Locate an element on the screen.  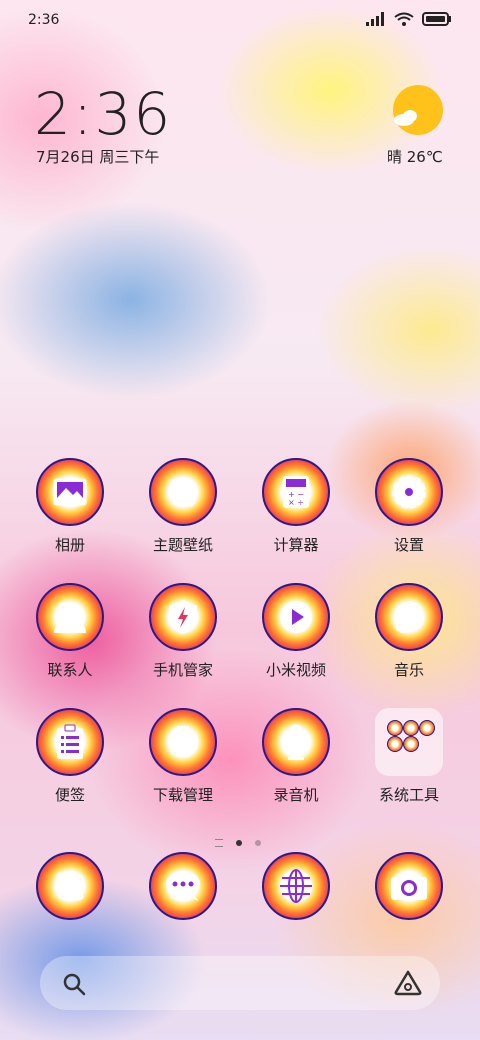
gear-icon is located at coordinates (409, 492).